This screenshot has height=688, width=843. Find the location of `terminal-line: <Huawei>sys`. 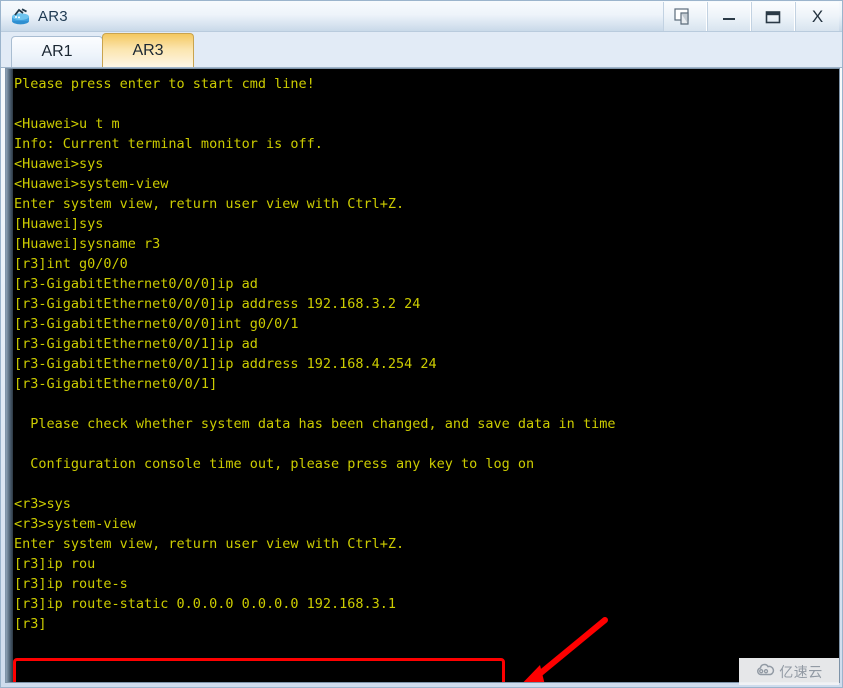

terminal-line: <Huawei>sys is located at coordinates (59, 164).